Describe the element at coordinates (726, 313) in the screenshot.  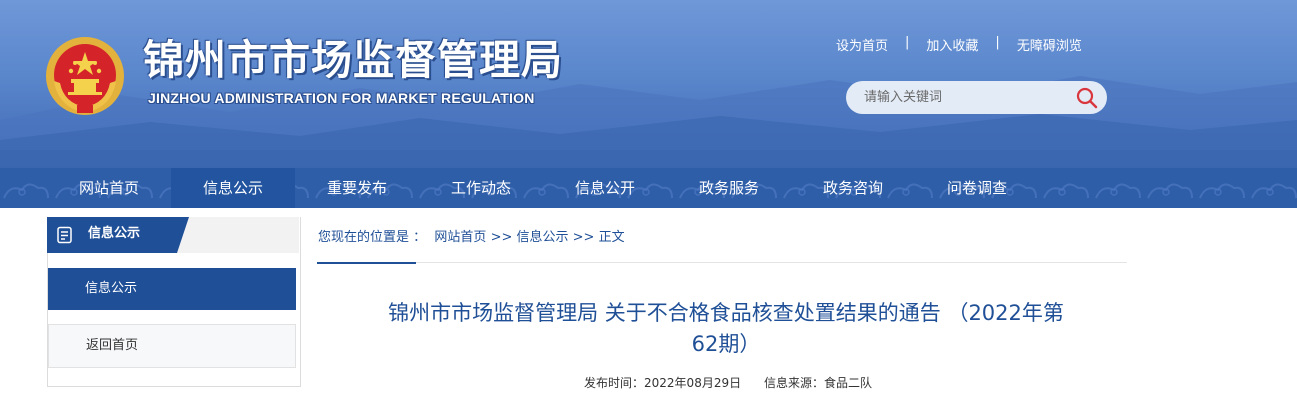
I see `article-title-line1: 锦州市市场监督管理局 关于不合格食品核查处置结果的通告 （2022年第` at that location.